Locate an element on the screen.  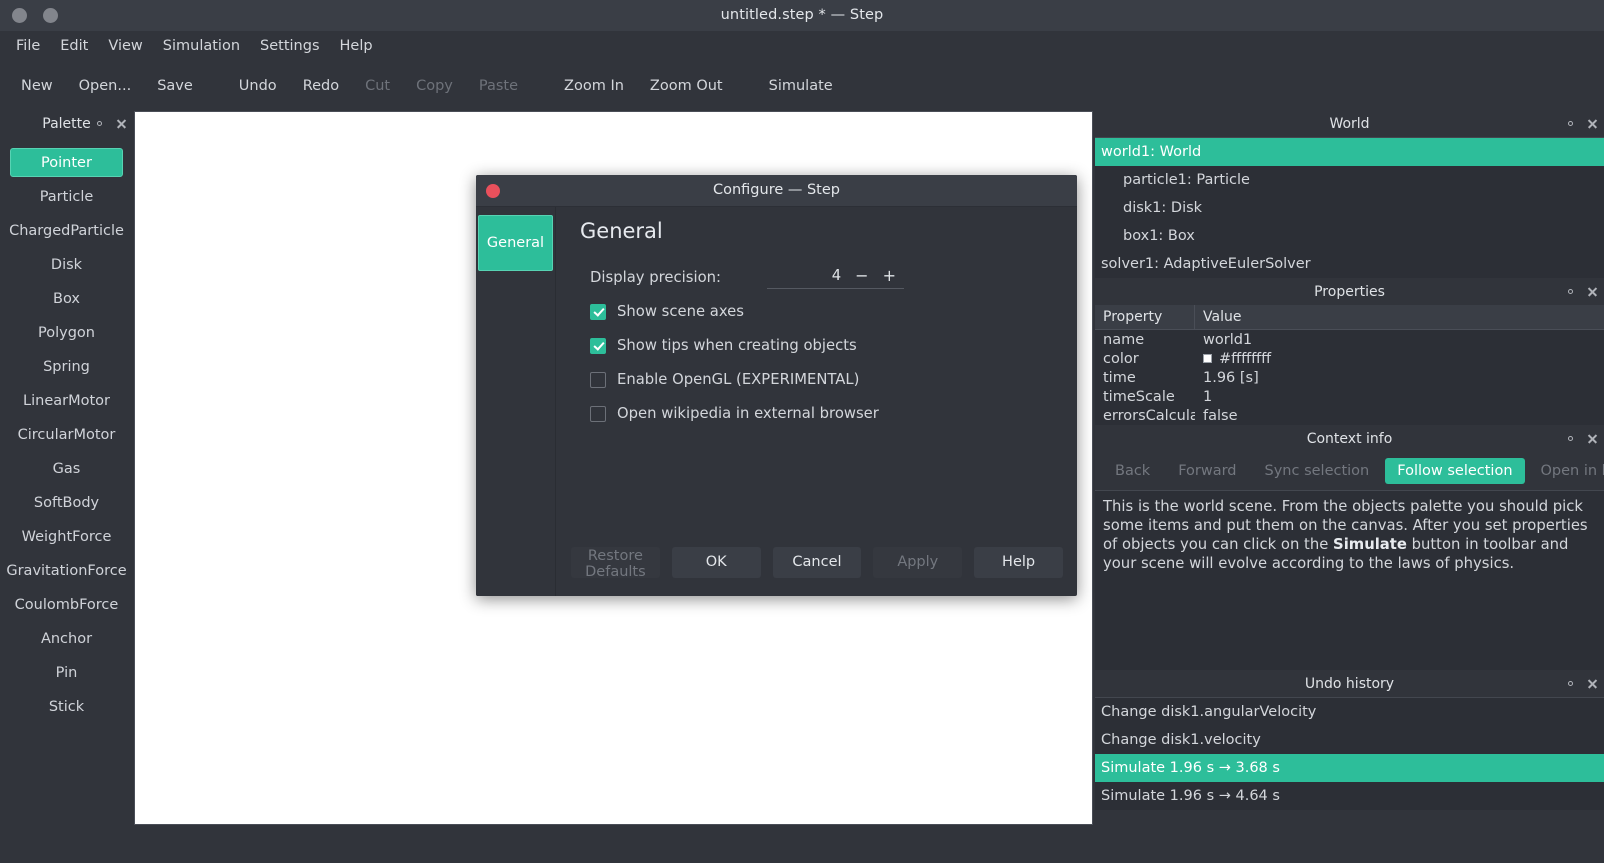
tree-row: solver1: AdaptiveEulerSolver is located at coordinates (1349, 264).